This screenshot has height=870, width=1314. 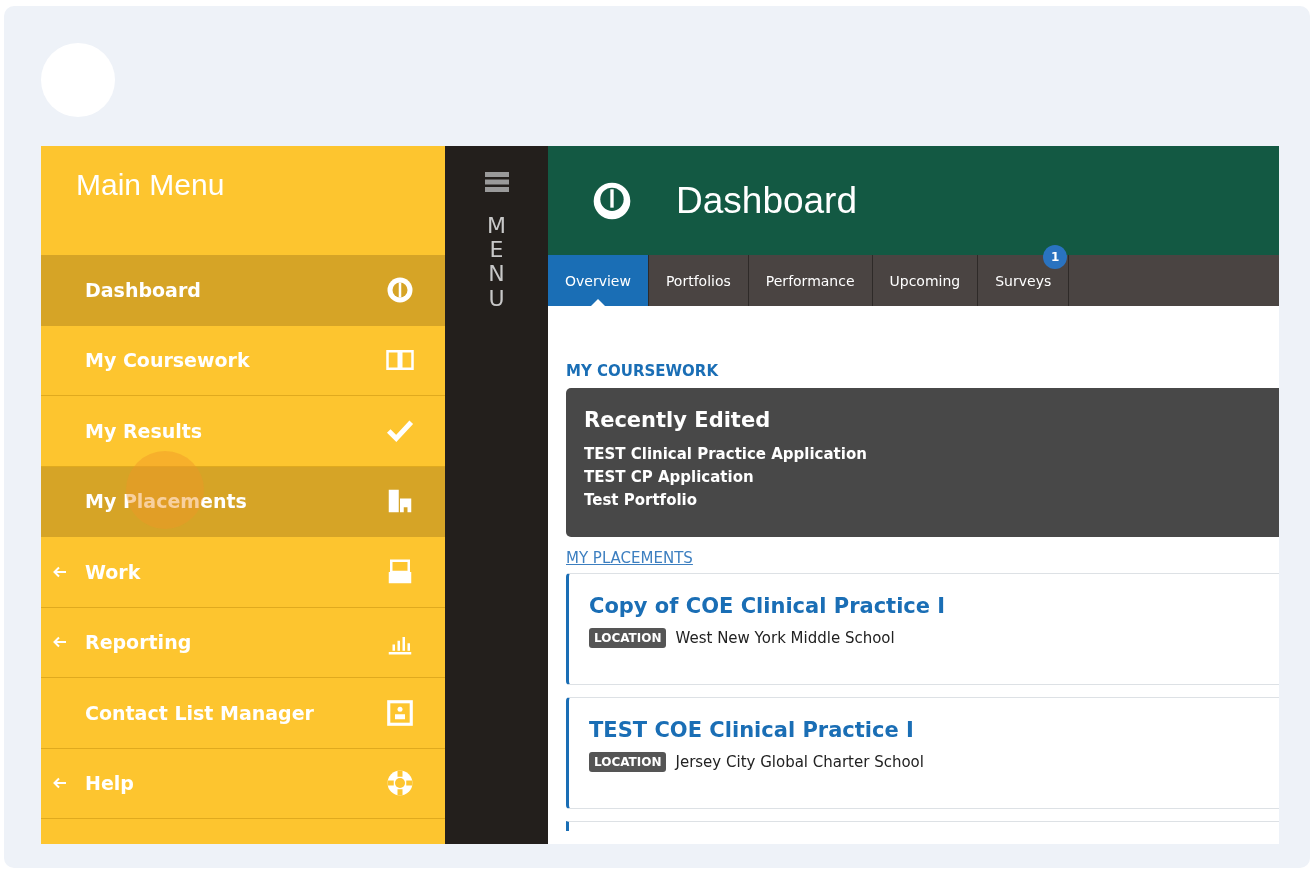 What do you see at coordinates (113, 571) in the screenshot?
I see `sidebar-item-label: Work` at bounding box center [113, 571].